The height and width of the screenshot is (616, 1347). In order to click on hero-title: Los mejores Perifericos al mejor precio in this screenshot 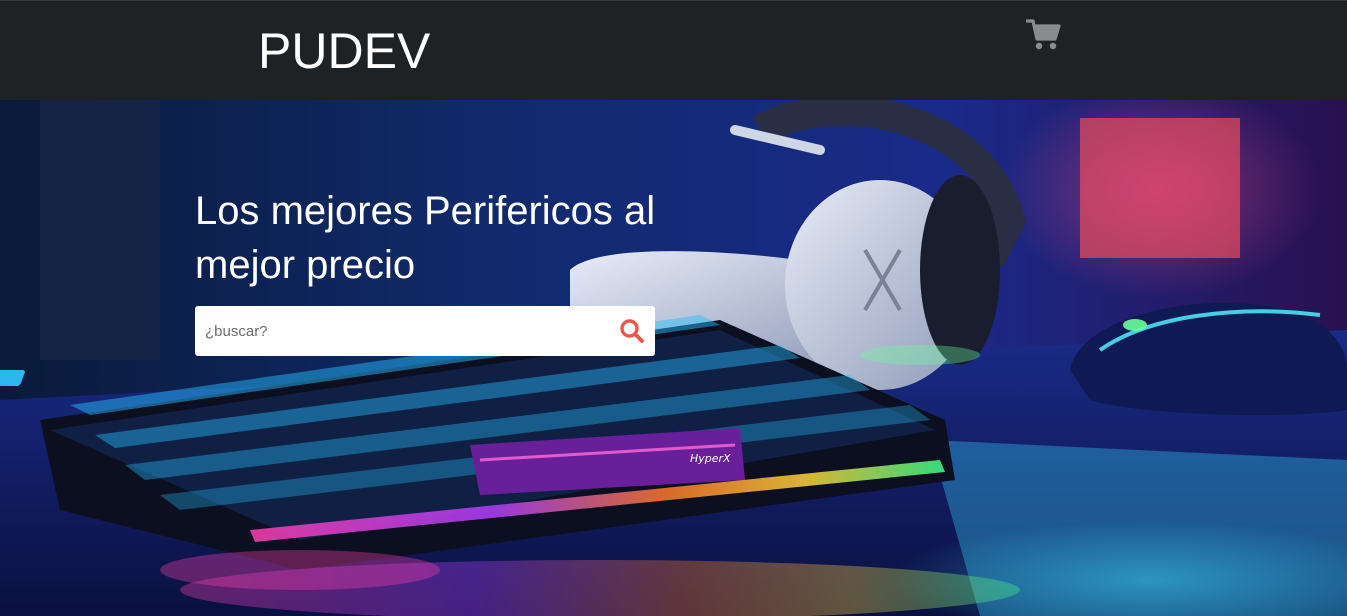, I will do `click(425, 238)`.